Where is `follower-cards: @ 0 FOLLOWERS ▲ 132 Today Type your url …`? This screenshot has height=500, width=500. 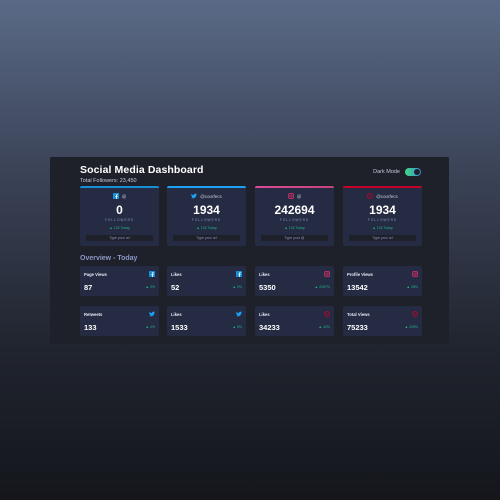
follower-cards: @ 0 FOLLOWERS ▲ 132 Today Type your url … is located at coordinates (251, 216).